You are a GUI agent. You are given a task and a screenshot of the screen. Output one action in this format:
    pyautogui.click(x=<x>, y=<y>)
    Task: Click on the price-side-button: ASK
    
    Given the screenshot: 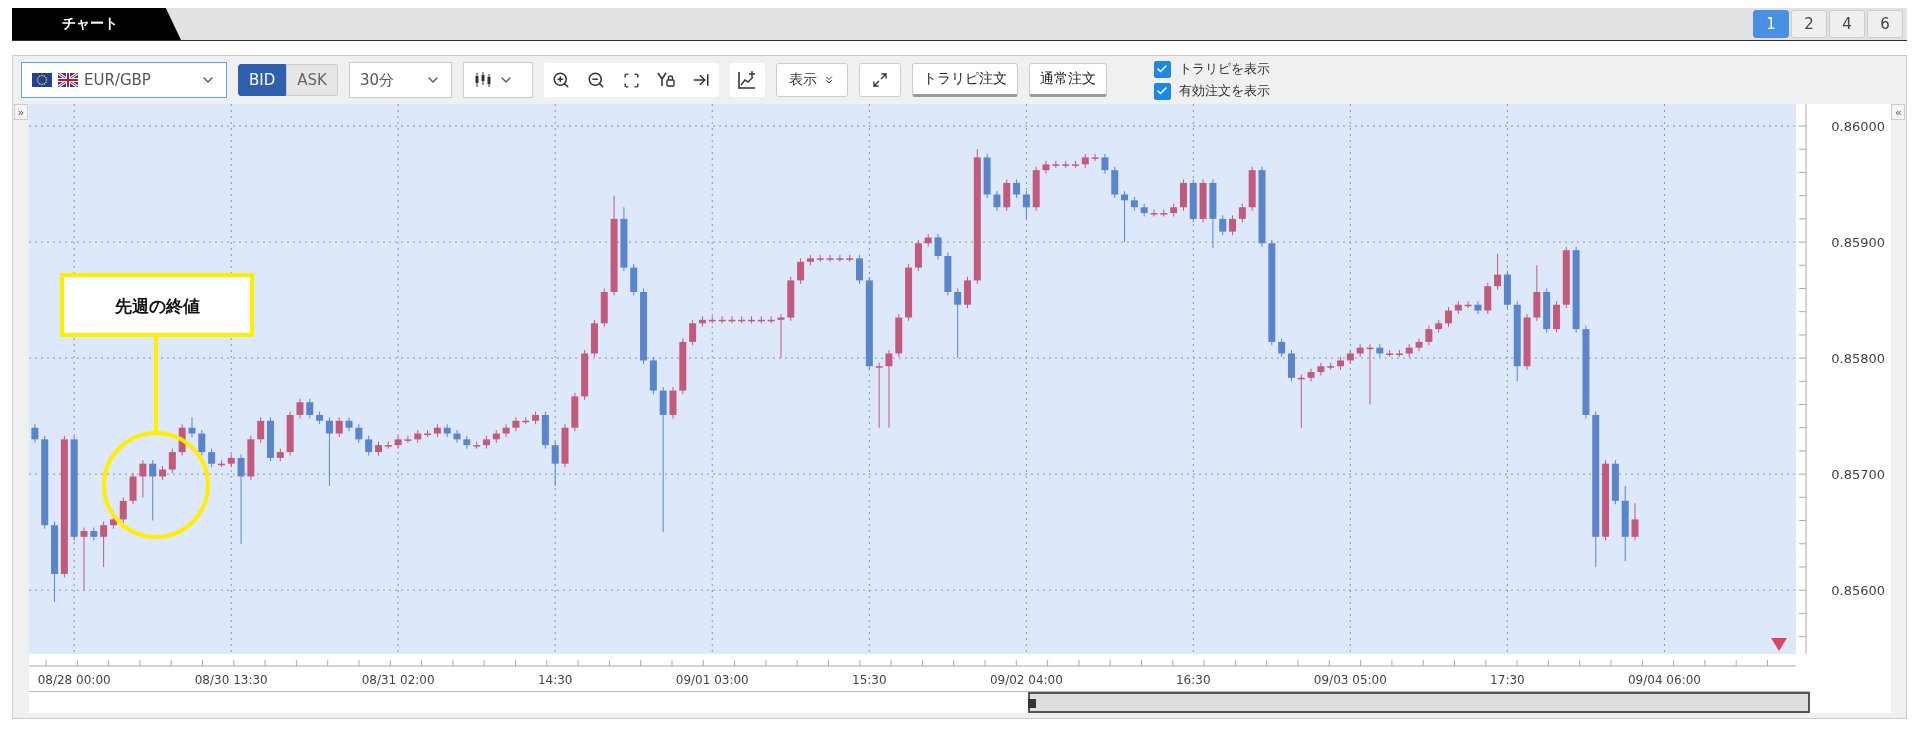 What is the action you would take?
    pyautogui.click(x=312, y=80)
    